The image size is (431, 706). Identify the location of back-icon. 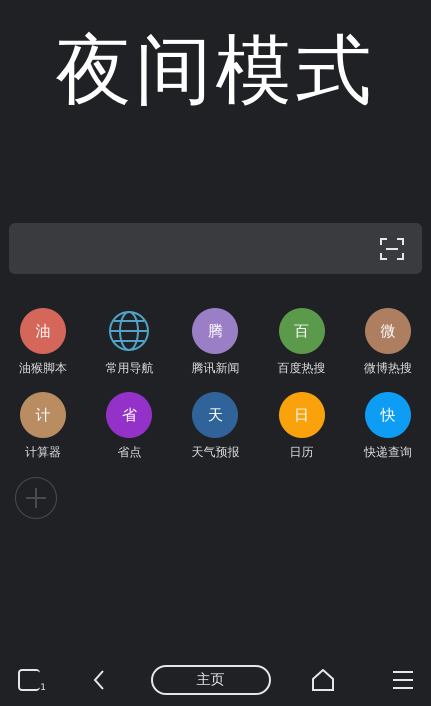
(99, 680).